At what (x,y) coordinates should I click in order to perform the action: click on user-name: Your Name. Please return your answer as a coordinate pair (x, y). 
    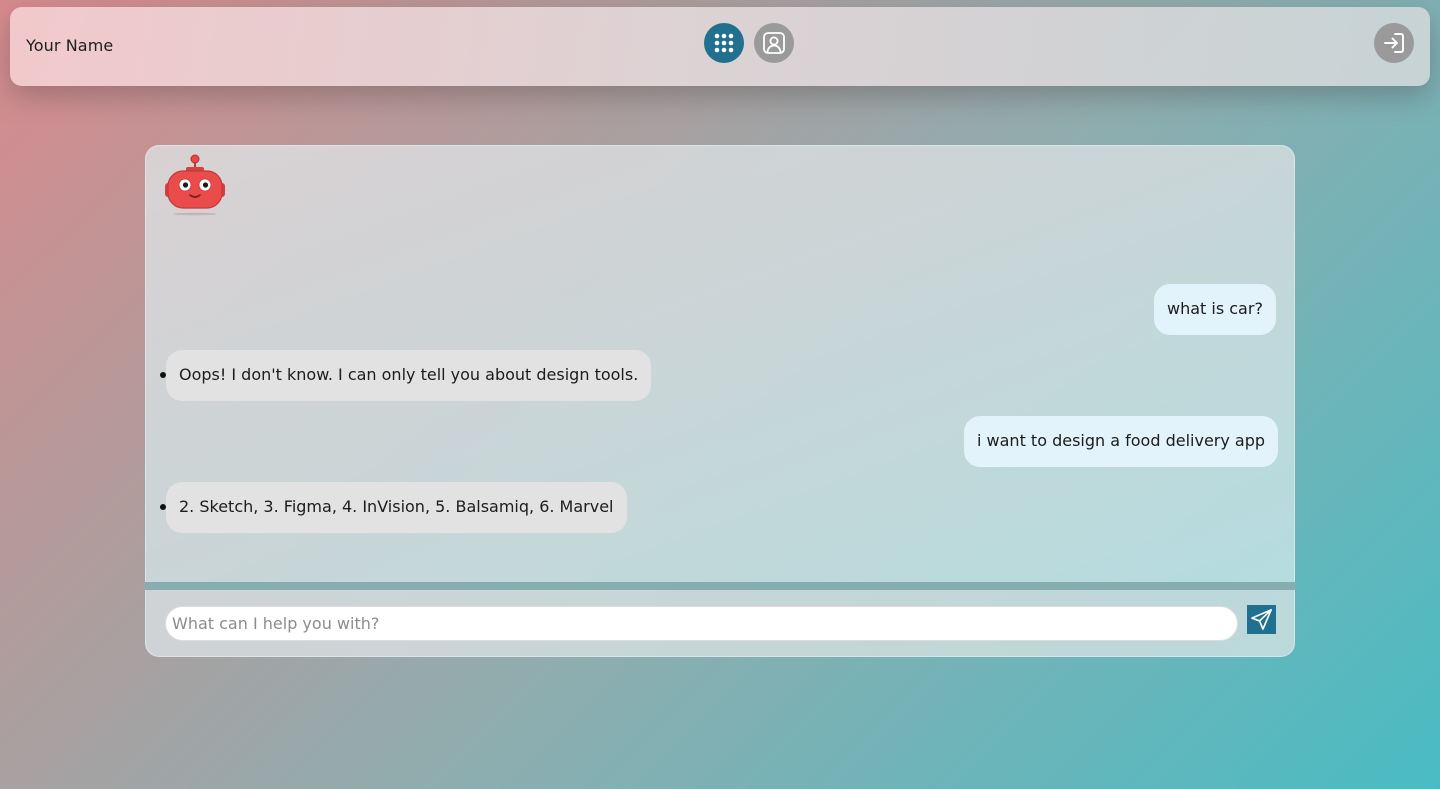
    Looking at the image, I should click on (70, 45).